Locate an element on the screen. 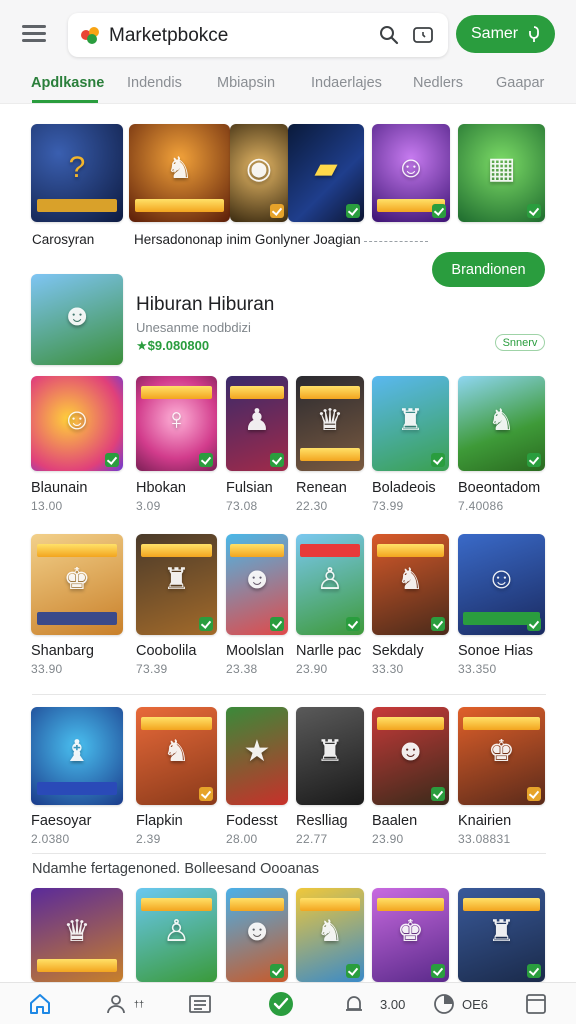 Image resolution: width=576 pixels, height=1024 pixels. carousel-tile: ♞ is located at coordinates (179, 173).